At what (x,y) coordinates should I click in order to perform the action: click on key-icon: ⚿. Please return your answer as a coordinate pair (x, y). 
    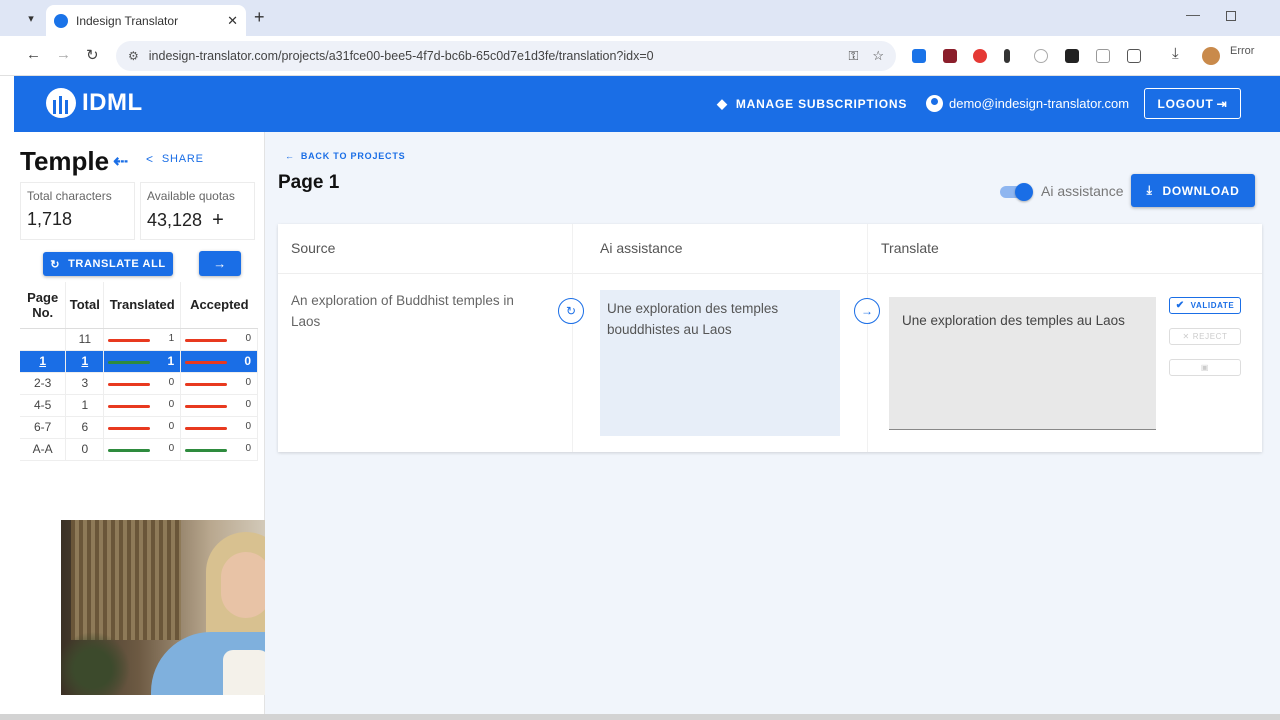
    Looking at the image, I should click on (853, 56).